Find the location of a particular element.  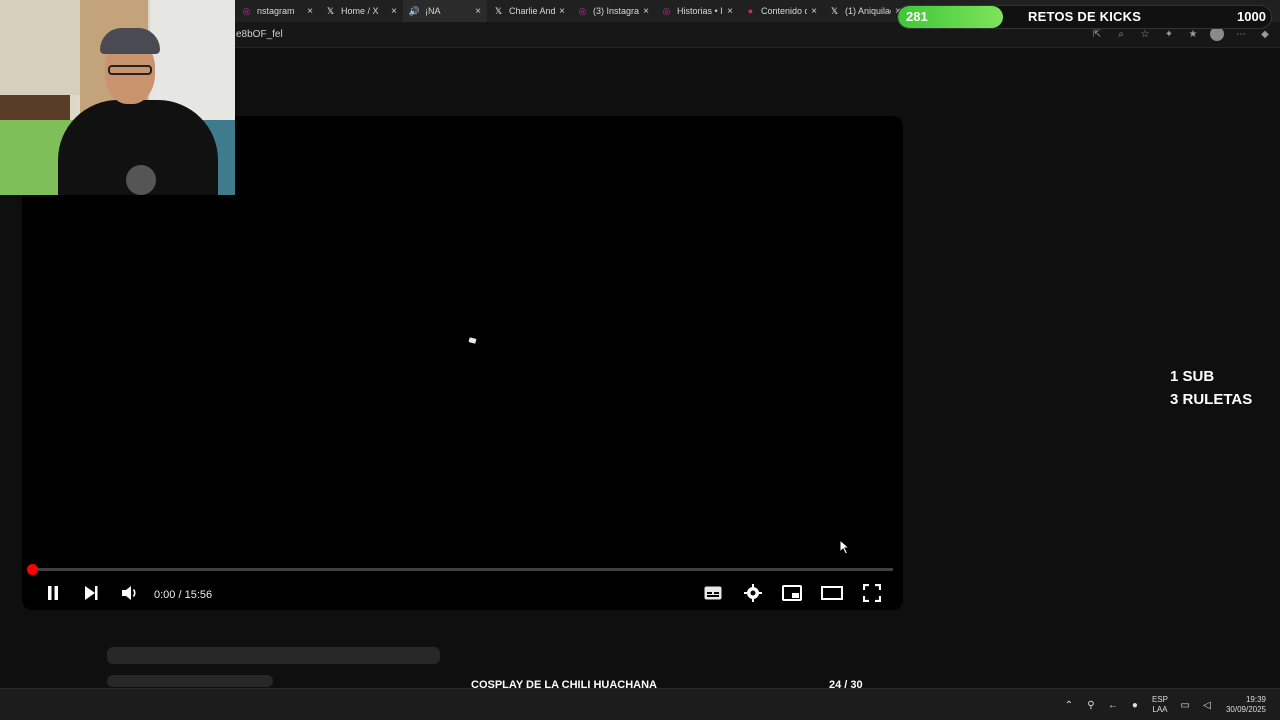

browser-tab: ◎ nstagram × is located at coordinates (277, 11).